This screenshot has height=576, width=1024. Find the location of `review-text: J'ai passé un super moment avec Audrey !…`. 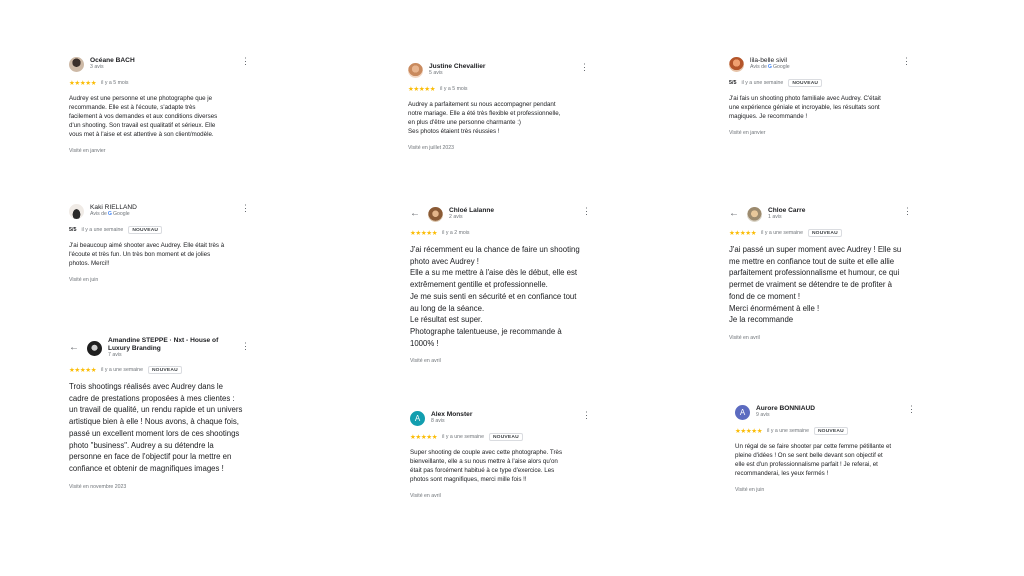

review-text: J'ai passé un super moment avec Audrey !… is located at coordinates (815, 285).